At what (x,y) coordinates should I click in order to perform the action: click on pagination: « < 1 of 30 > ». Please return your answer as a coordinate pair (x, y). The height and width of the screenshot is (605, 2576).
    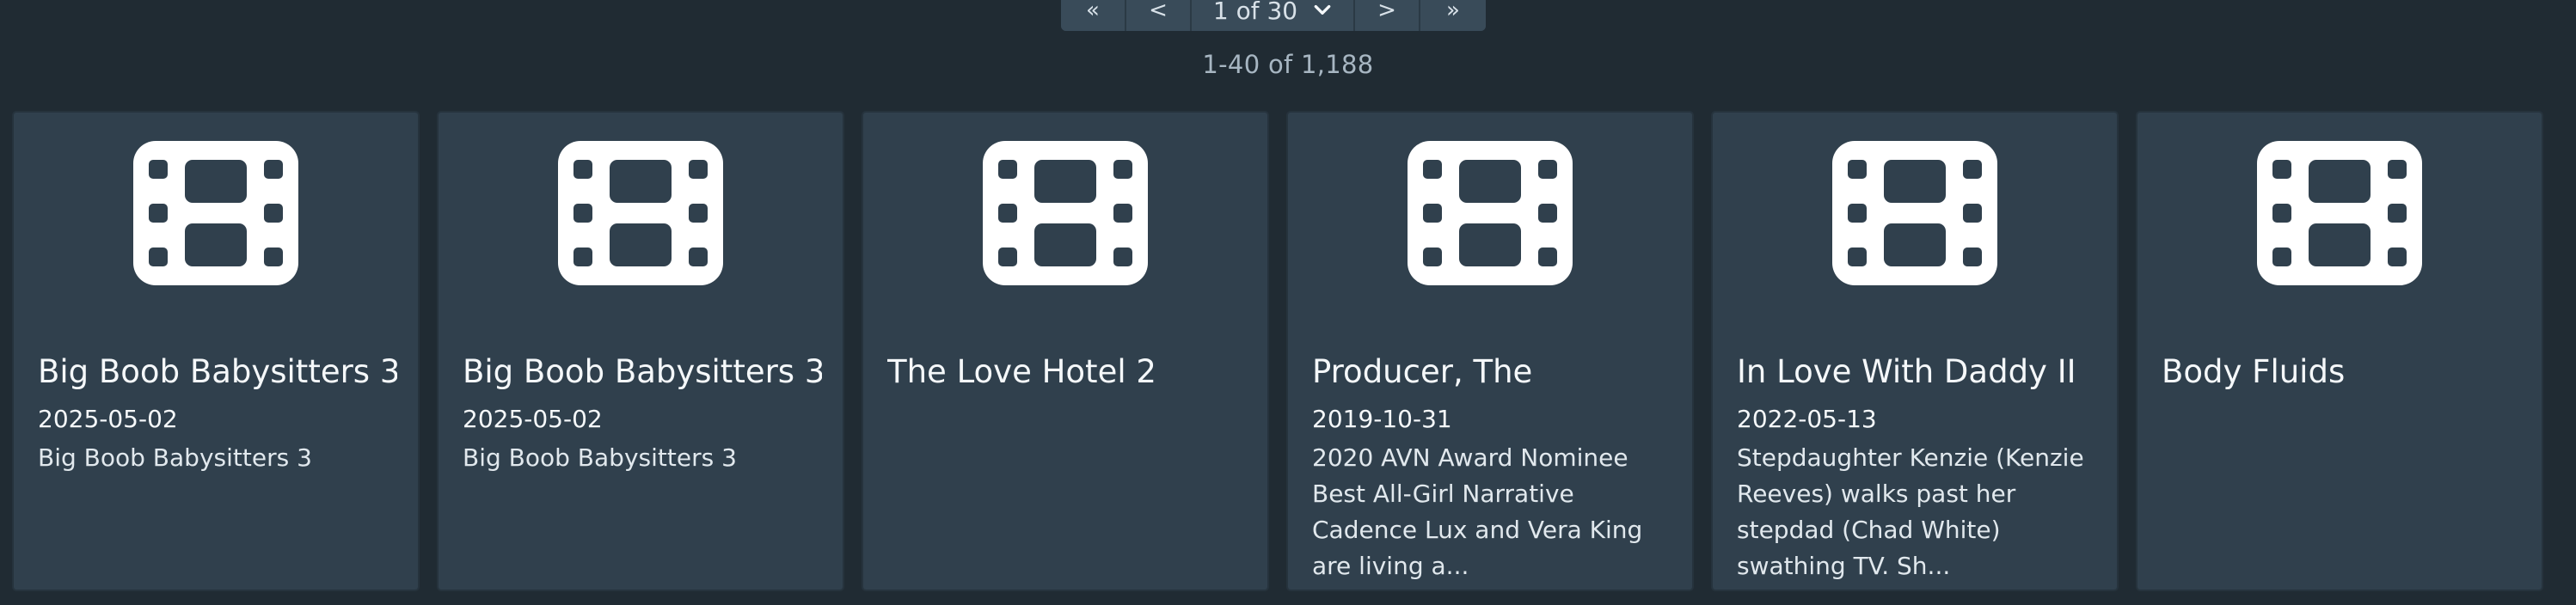
    Looking at the image, I should click on (1273, 15).